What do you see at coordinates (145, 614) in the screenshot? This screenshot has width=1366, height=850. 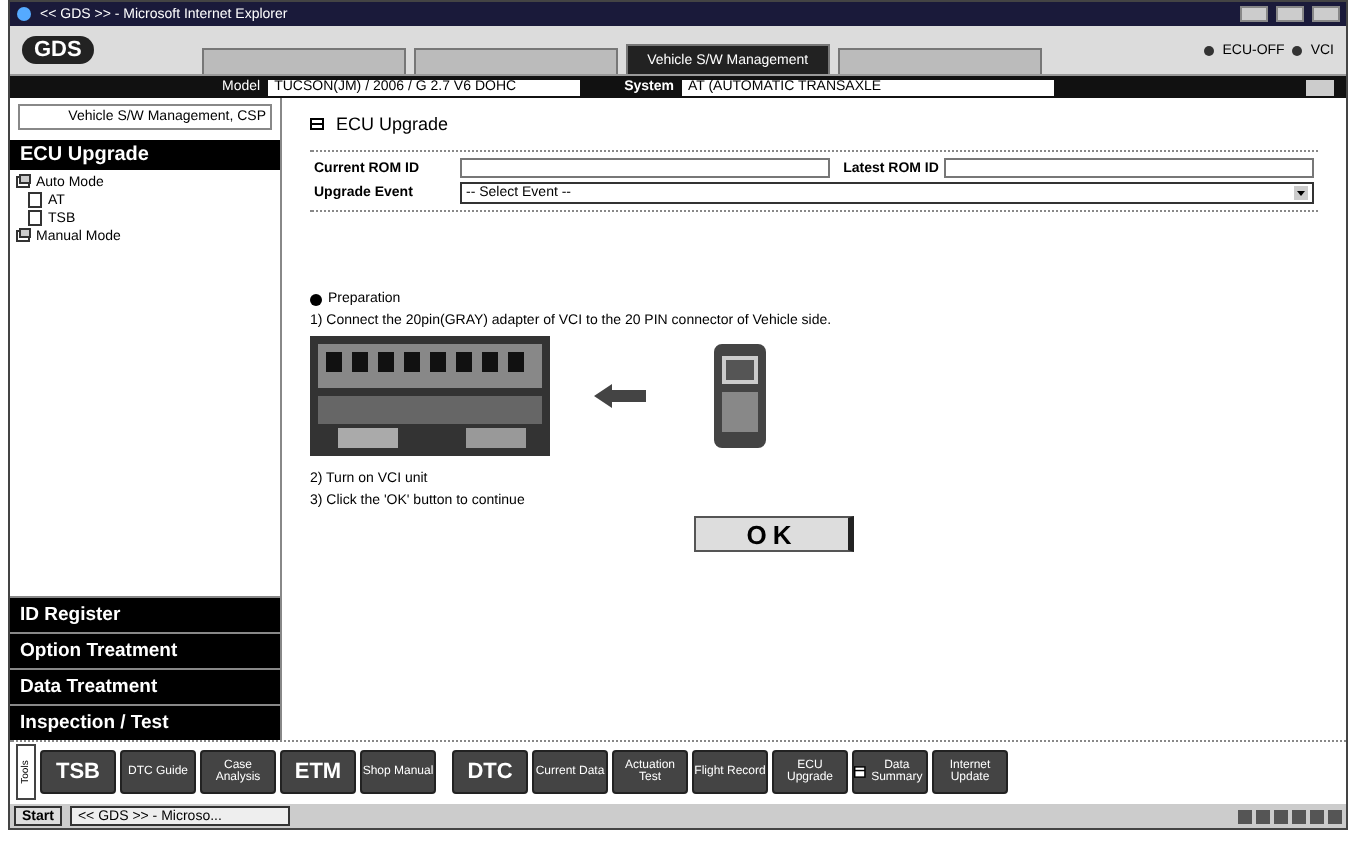 I see `menu-item: ID Register` at bounding box center [145, 614].